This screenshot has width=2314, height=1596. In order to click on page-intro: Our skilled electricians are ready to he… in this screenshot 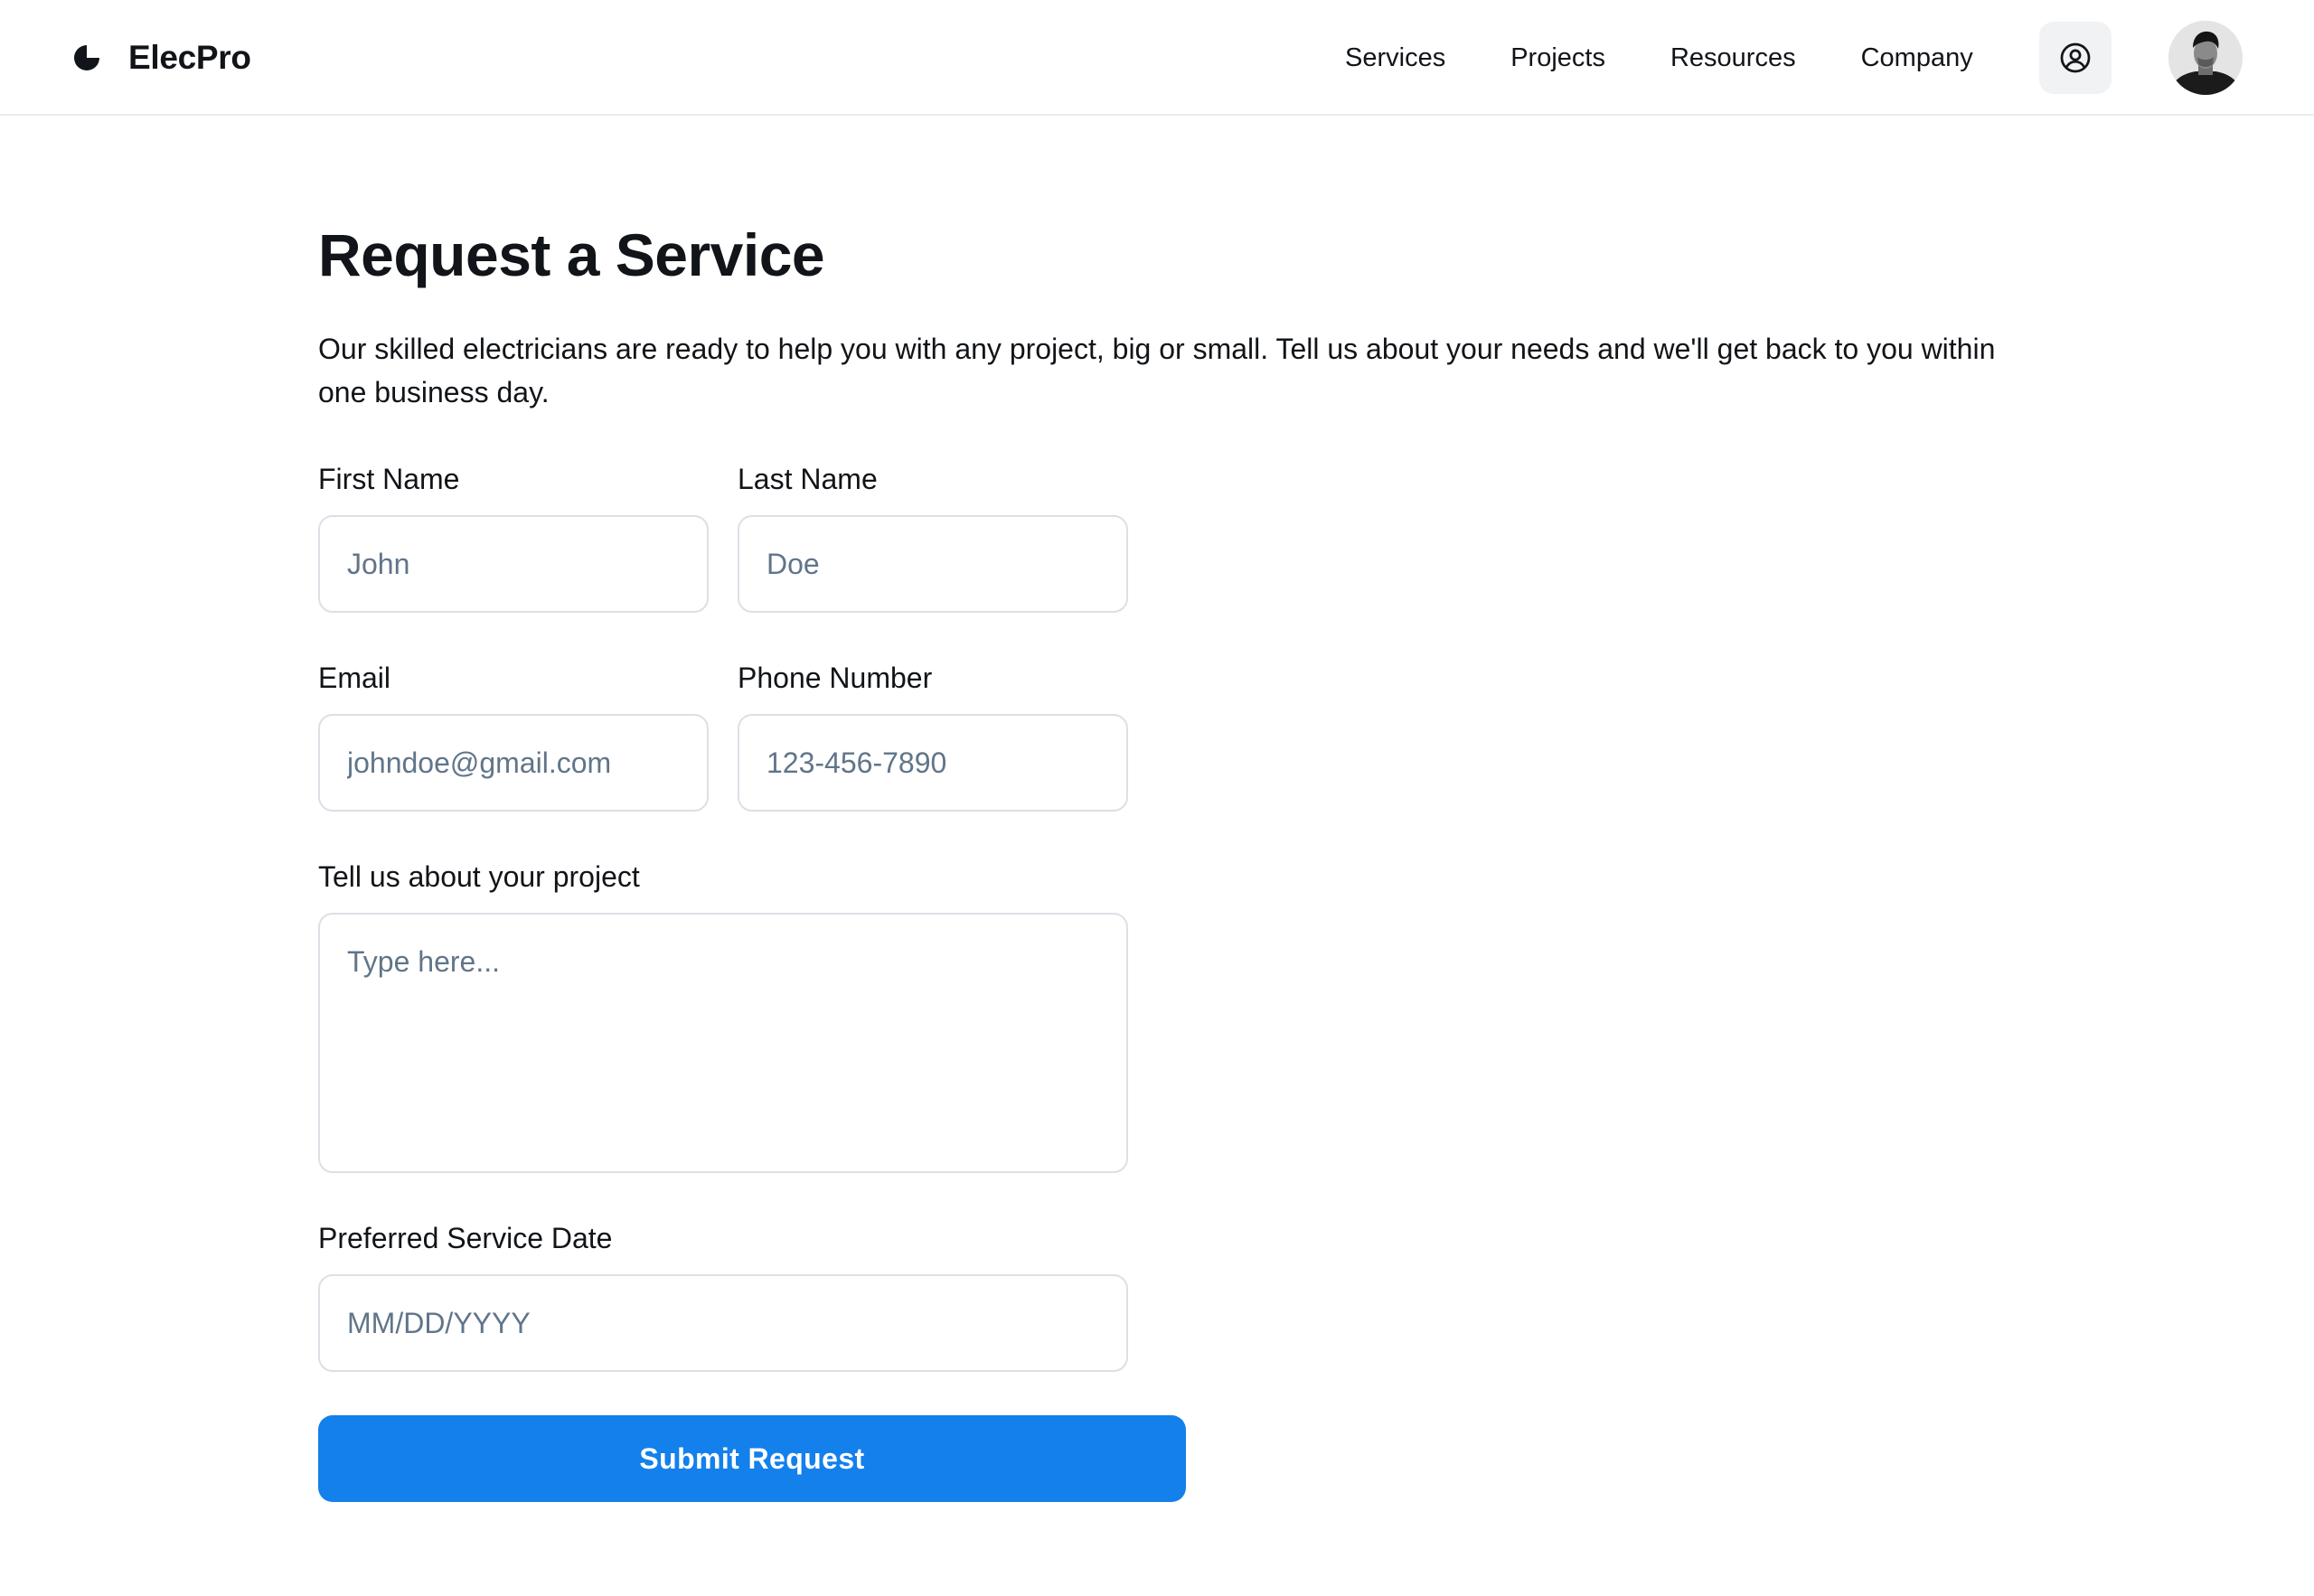, I will do `click(1157, 370)`.